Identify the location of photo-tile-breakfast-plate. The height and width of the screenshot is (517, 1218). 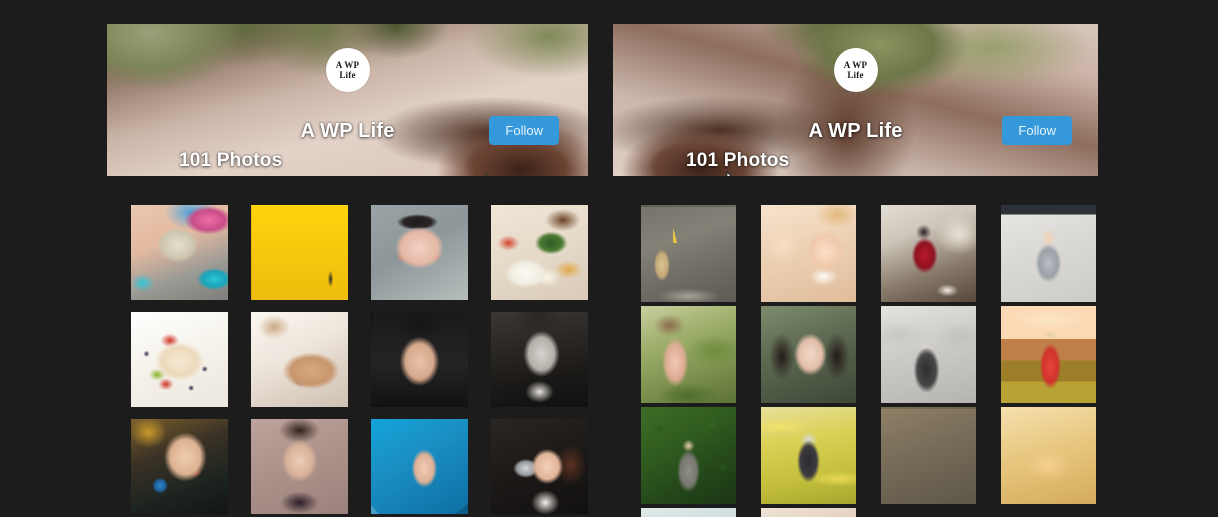
(539, 252).